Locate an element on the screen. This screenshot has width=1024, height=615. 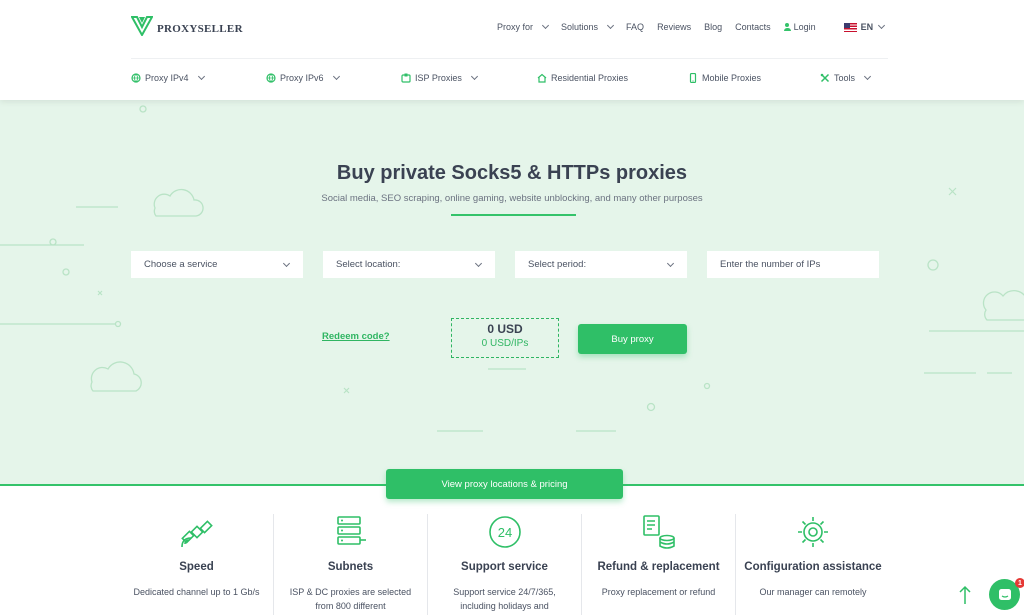
period-select-placeholder: Select period: is located at coordinates (557, 264).